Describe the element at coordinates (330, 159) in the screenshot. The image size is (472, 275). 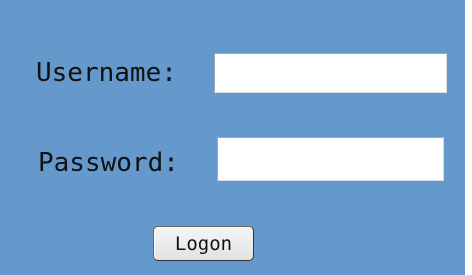
I see `password-input` at that location.